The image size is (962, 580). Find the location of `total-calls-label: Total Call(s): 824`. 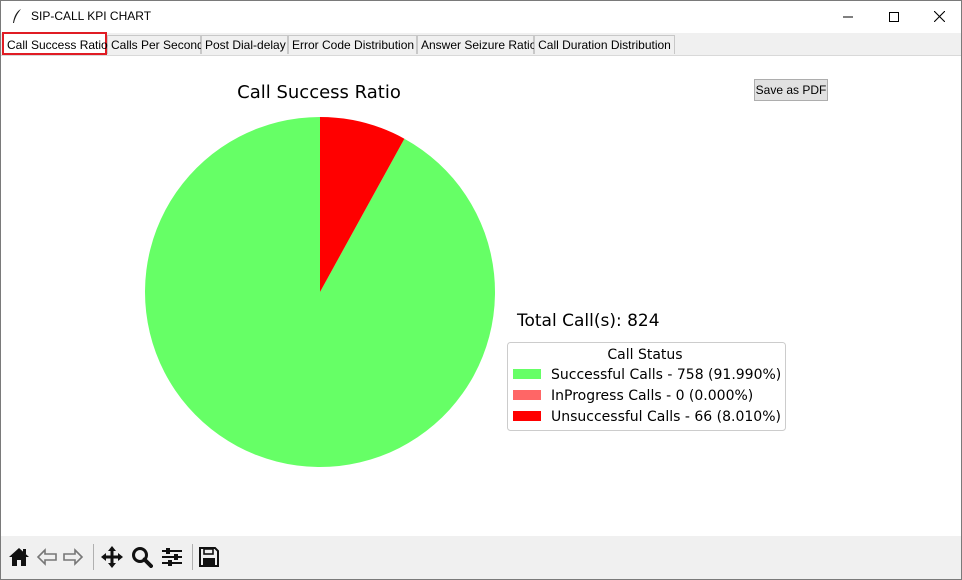

total-calls-label: Total Call(s): 824 is located at coordinates (588, 321).